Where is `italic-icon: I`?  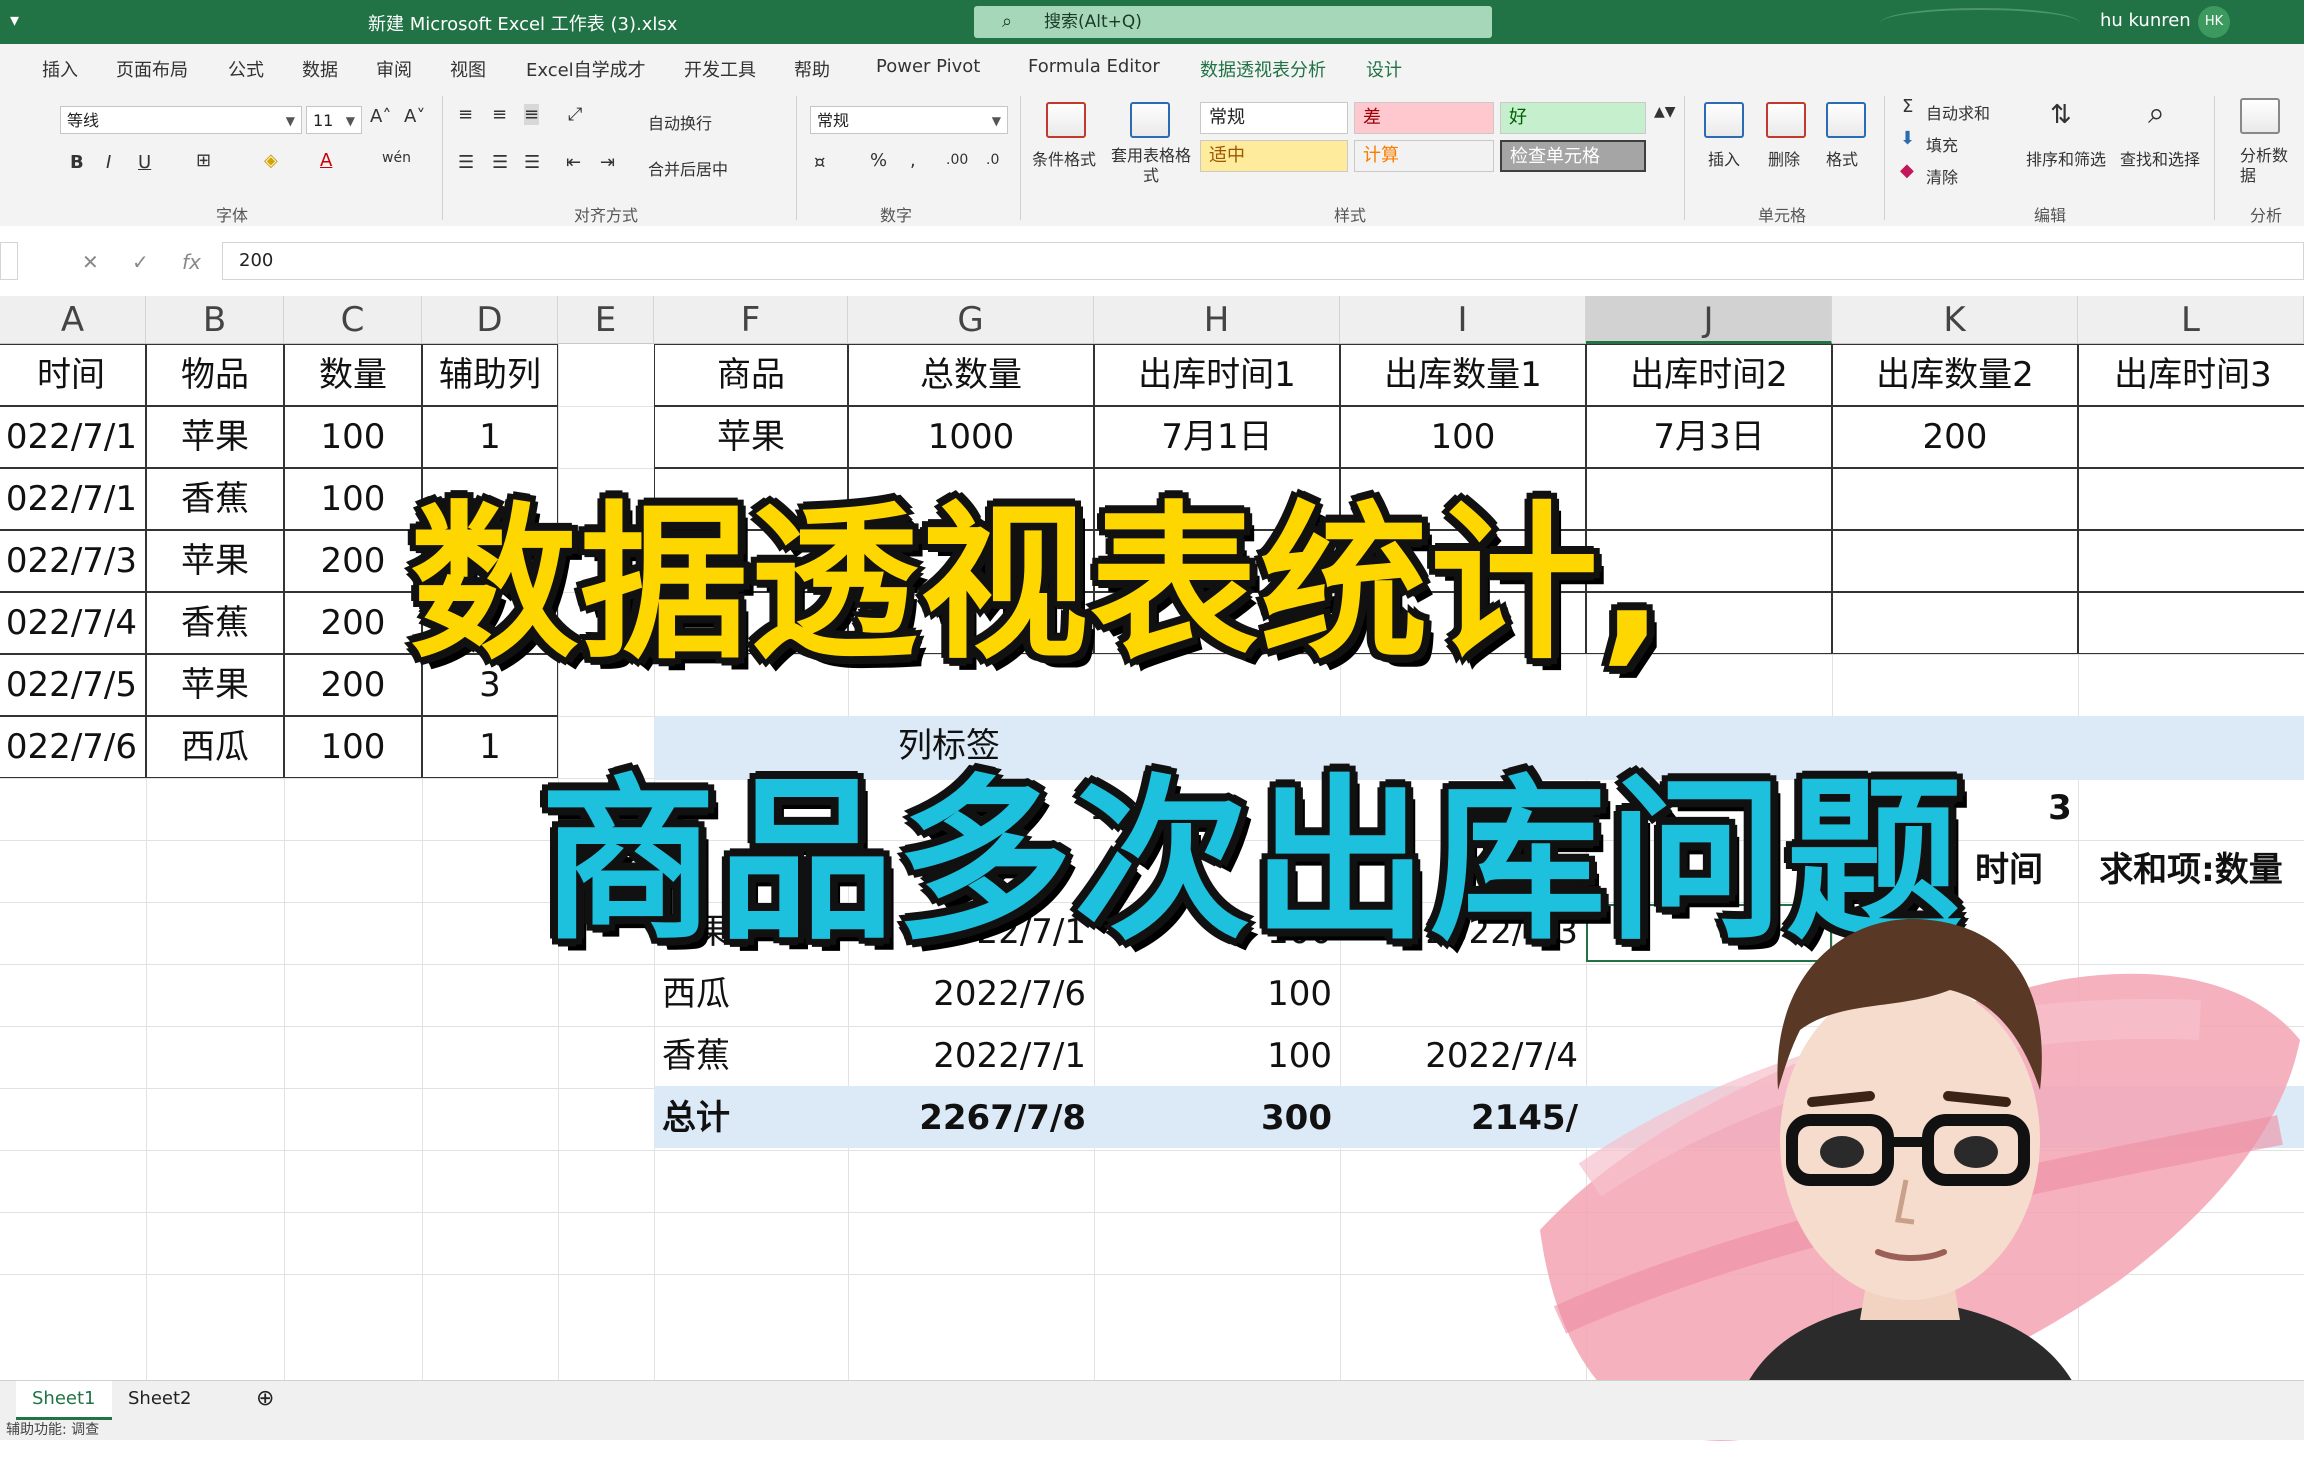
italic-icon: I is located at coordinates (108, 162).